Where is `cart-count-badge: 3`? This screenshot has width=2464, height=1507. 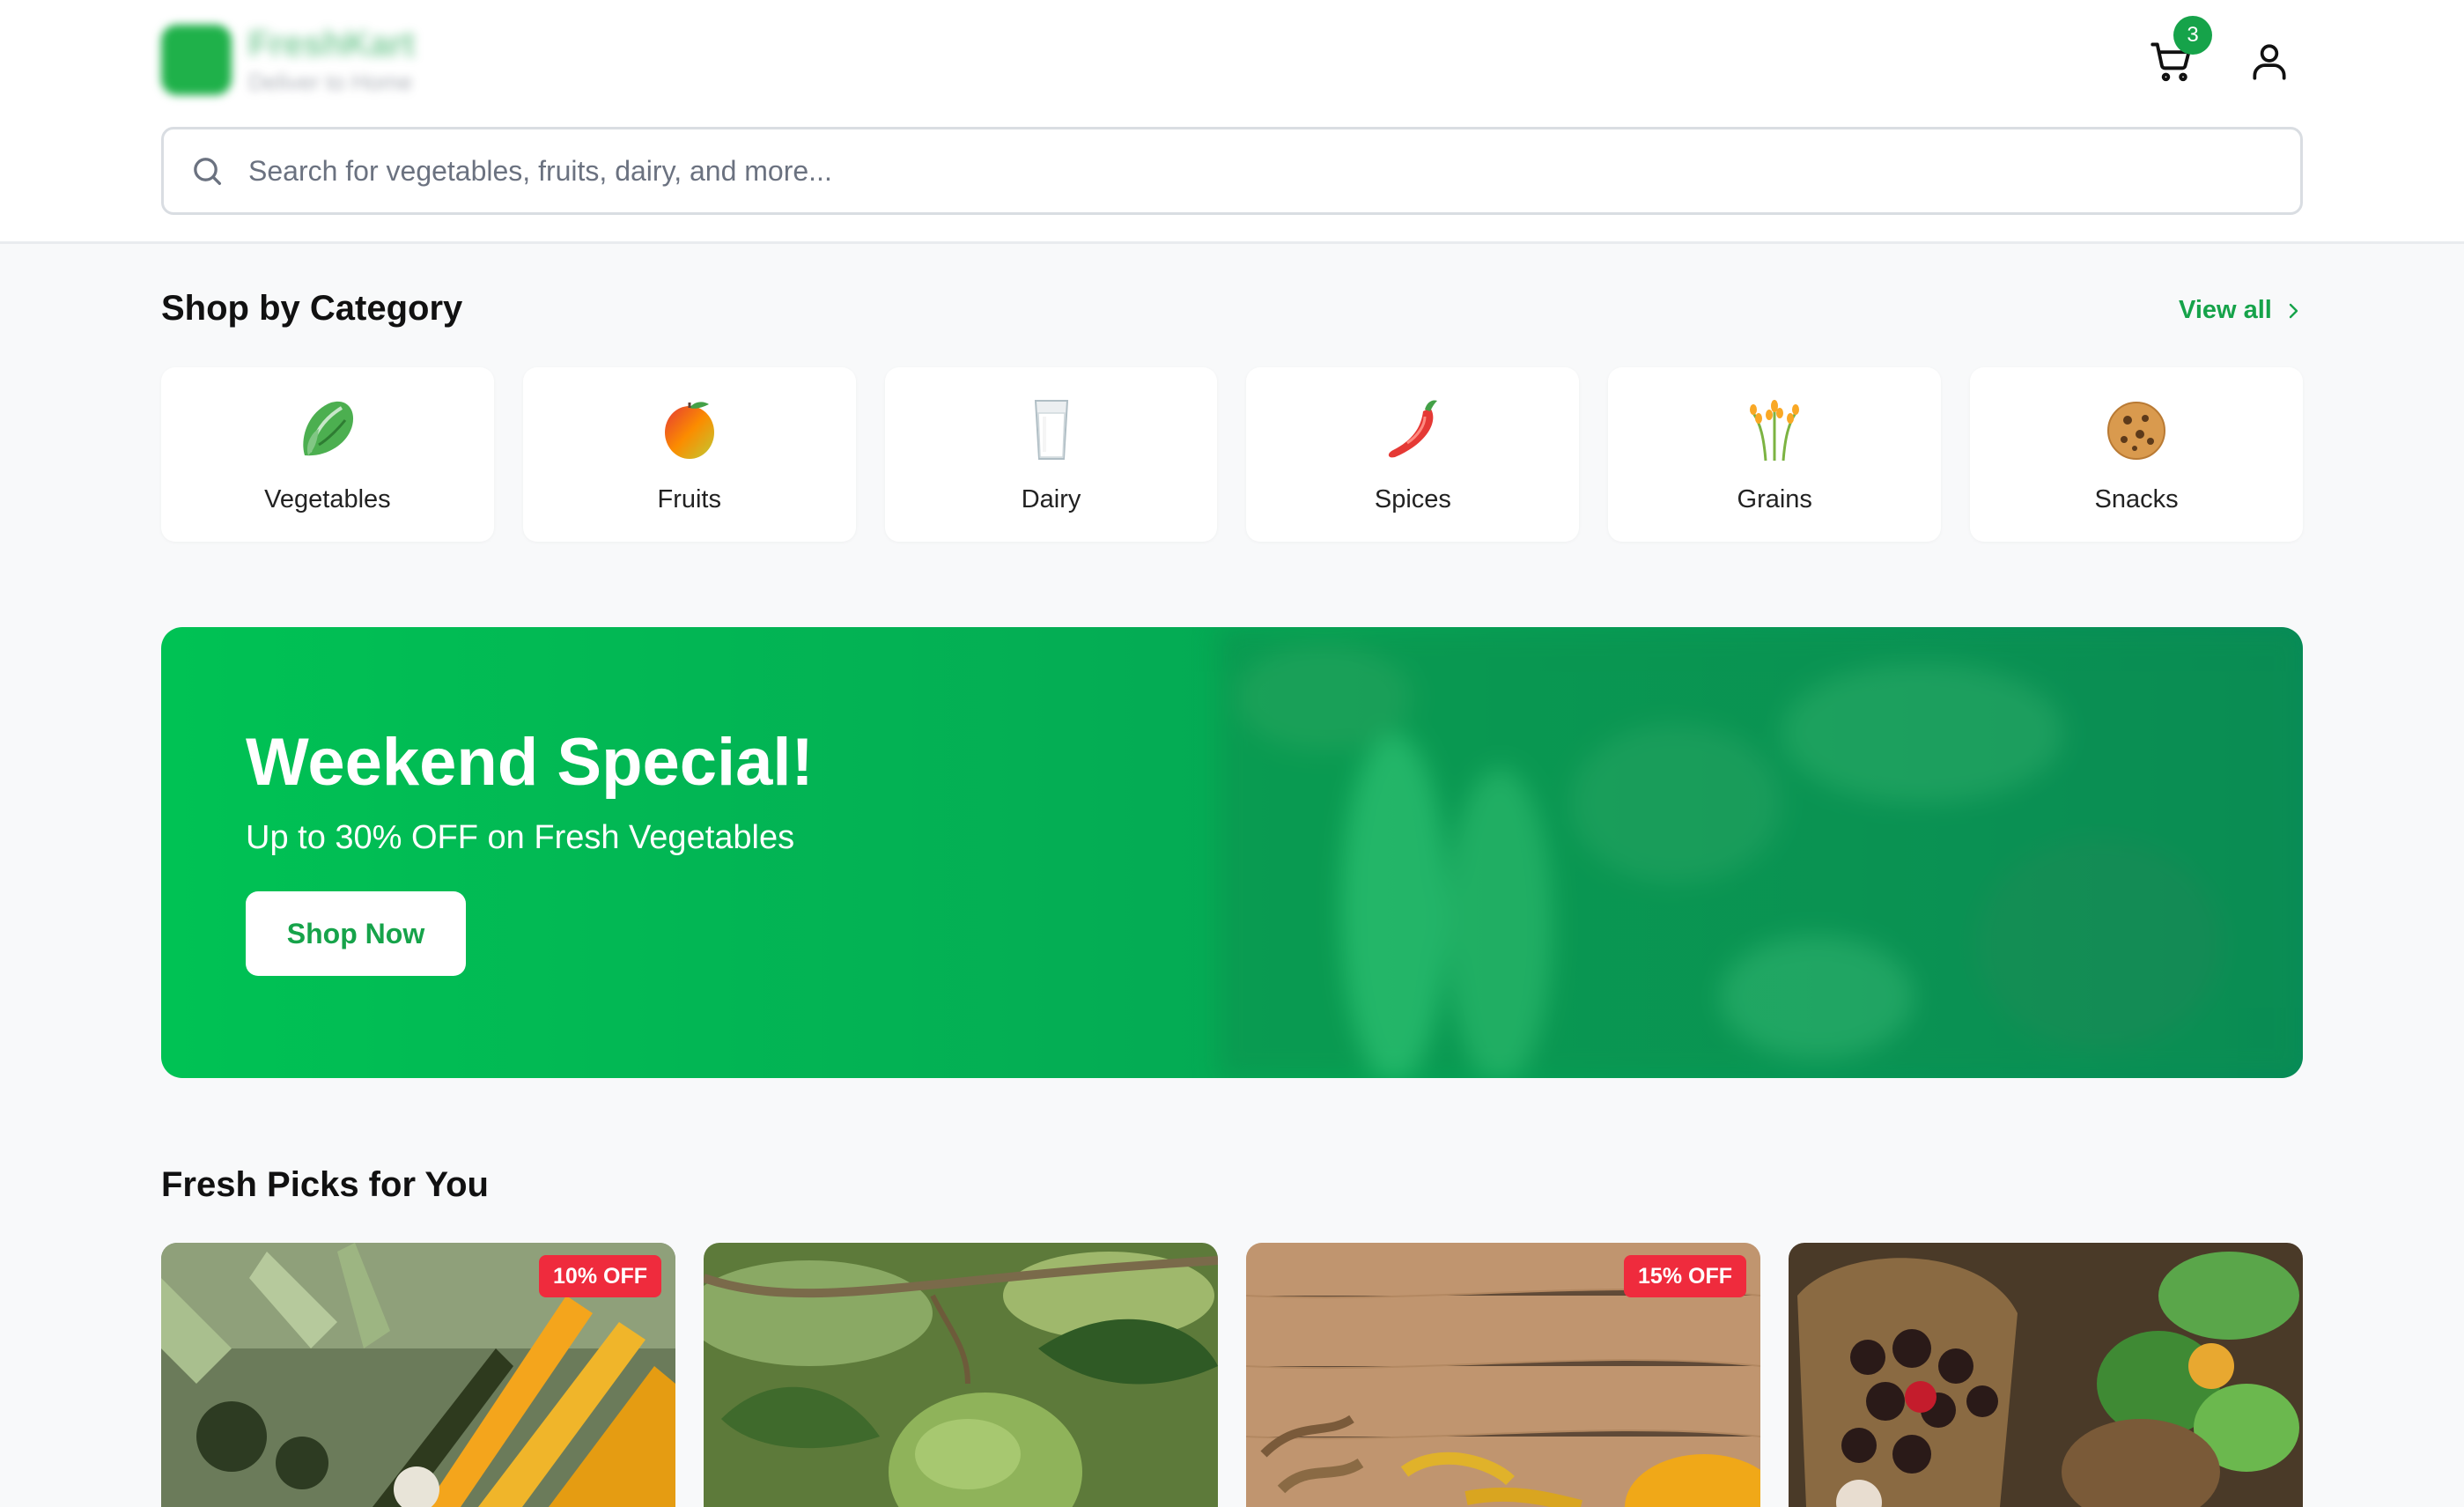
cart-count-badge: 3 is located at coordinates (2192, 35).